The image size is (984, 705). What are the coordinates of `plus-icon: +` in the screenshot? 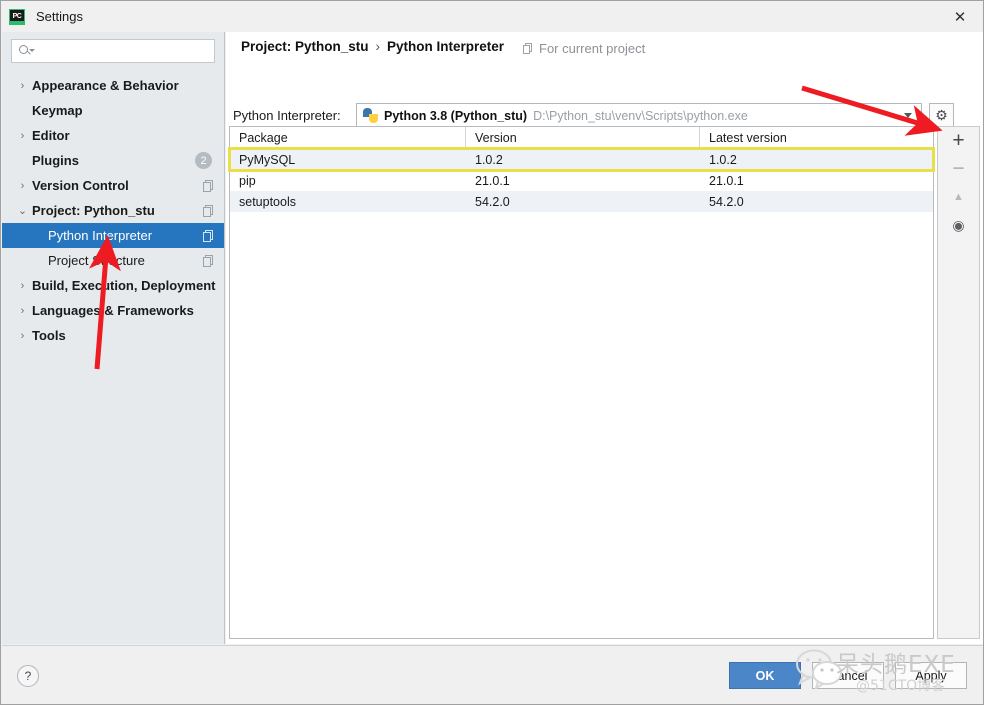 It's located at (958, 140).